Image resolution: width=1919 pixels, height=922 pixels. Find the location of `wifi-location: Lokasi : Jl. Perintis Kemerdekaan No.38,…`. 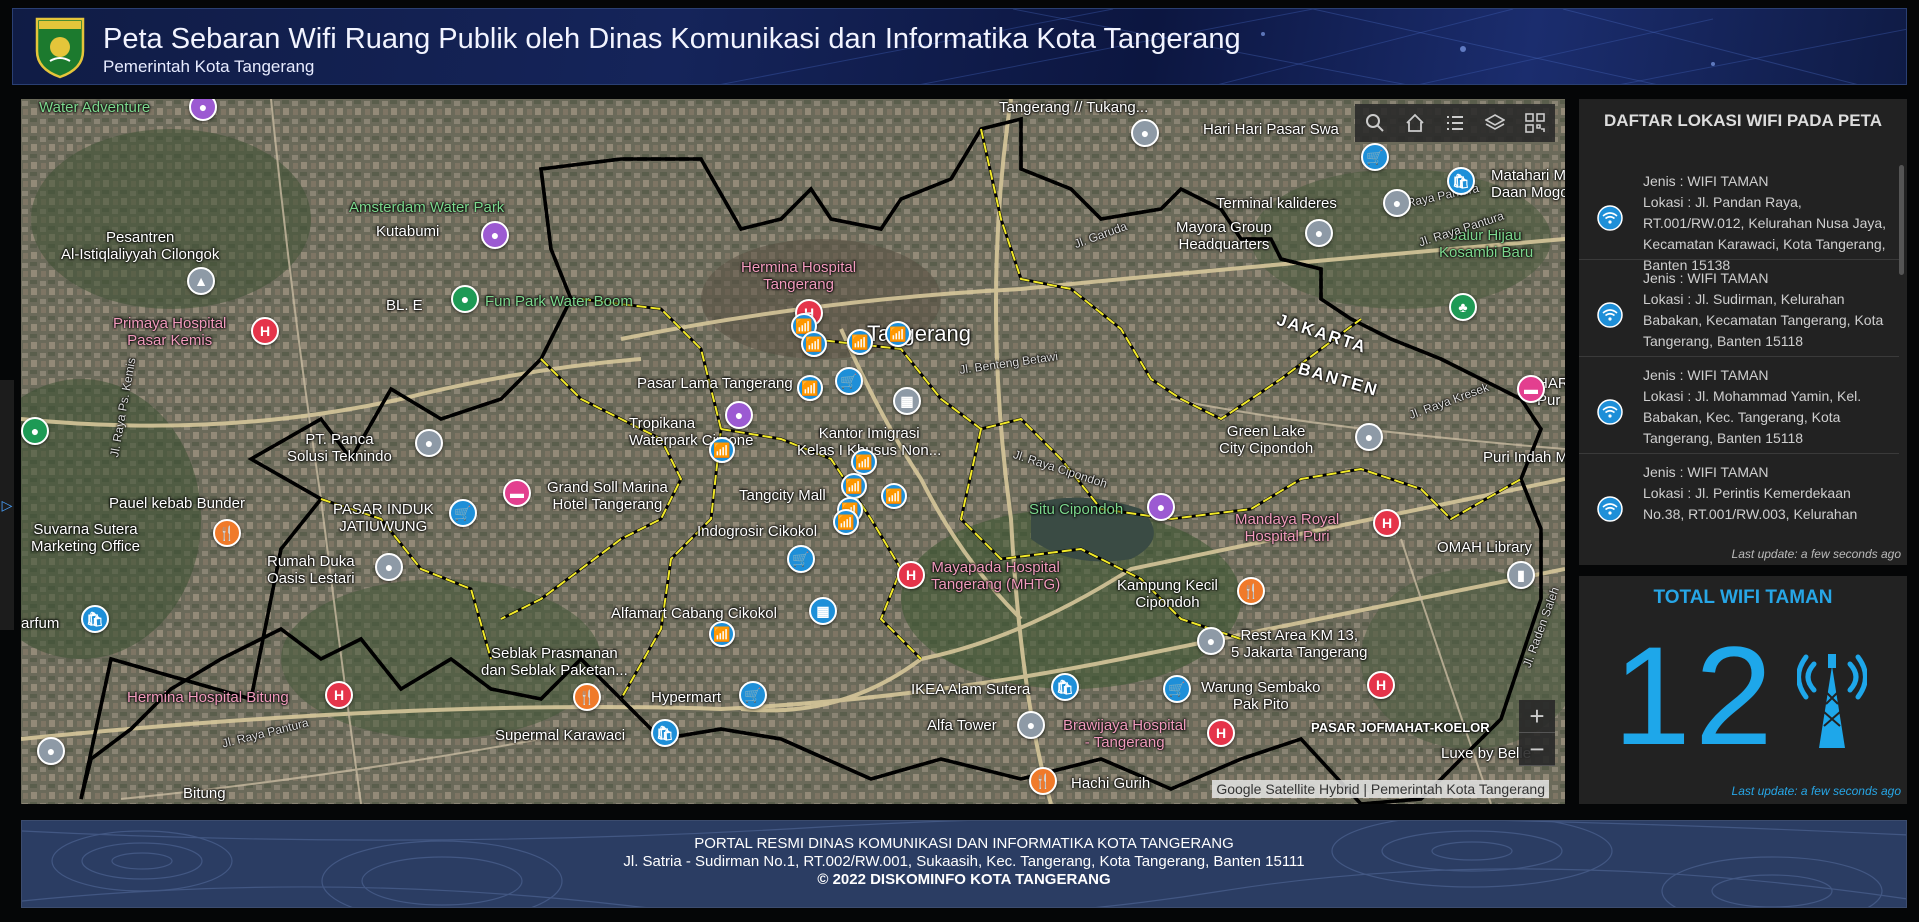

wifi-location: Lokasi : Jl. Perintis Kemerdekaan No.38,… is located at coordinates (1750, 503).